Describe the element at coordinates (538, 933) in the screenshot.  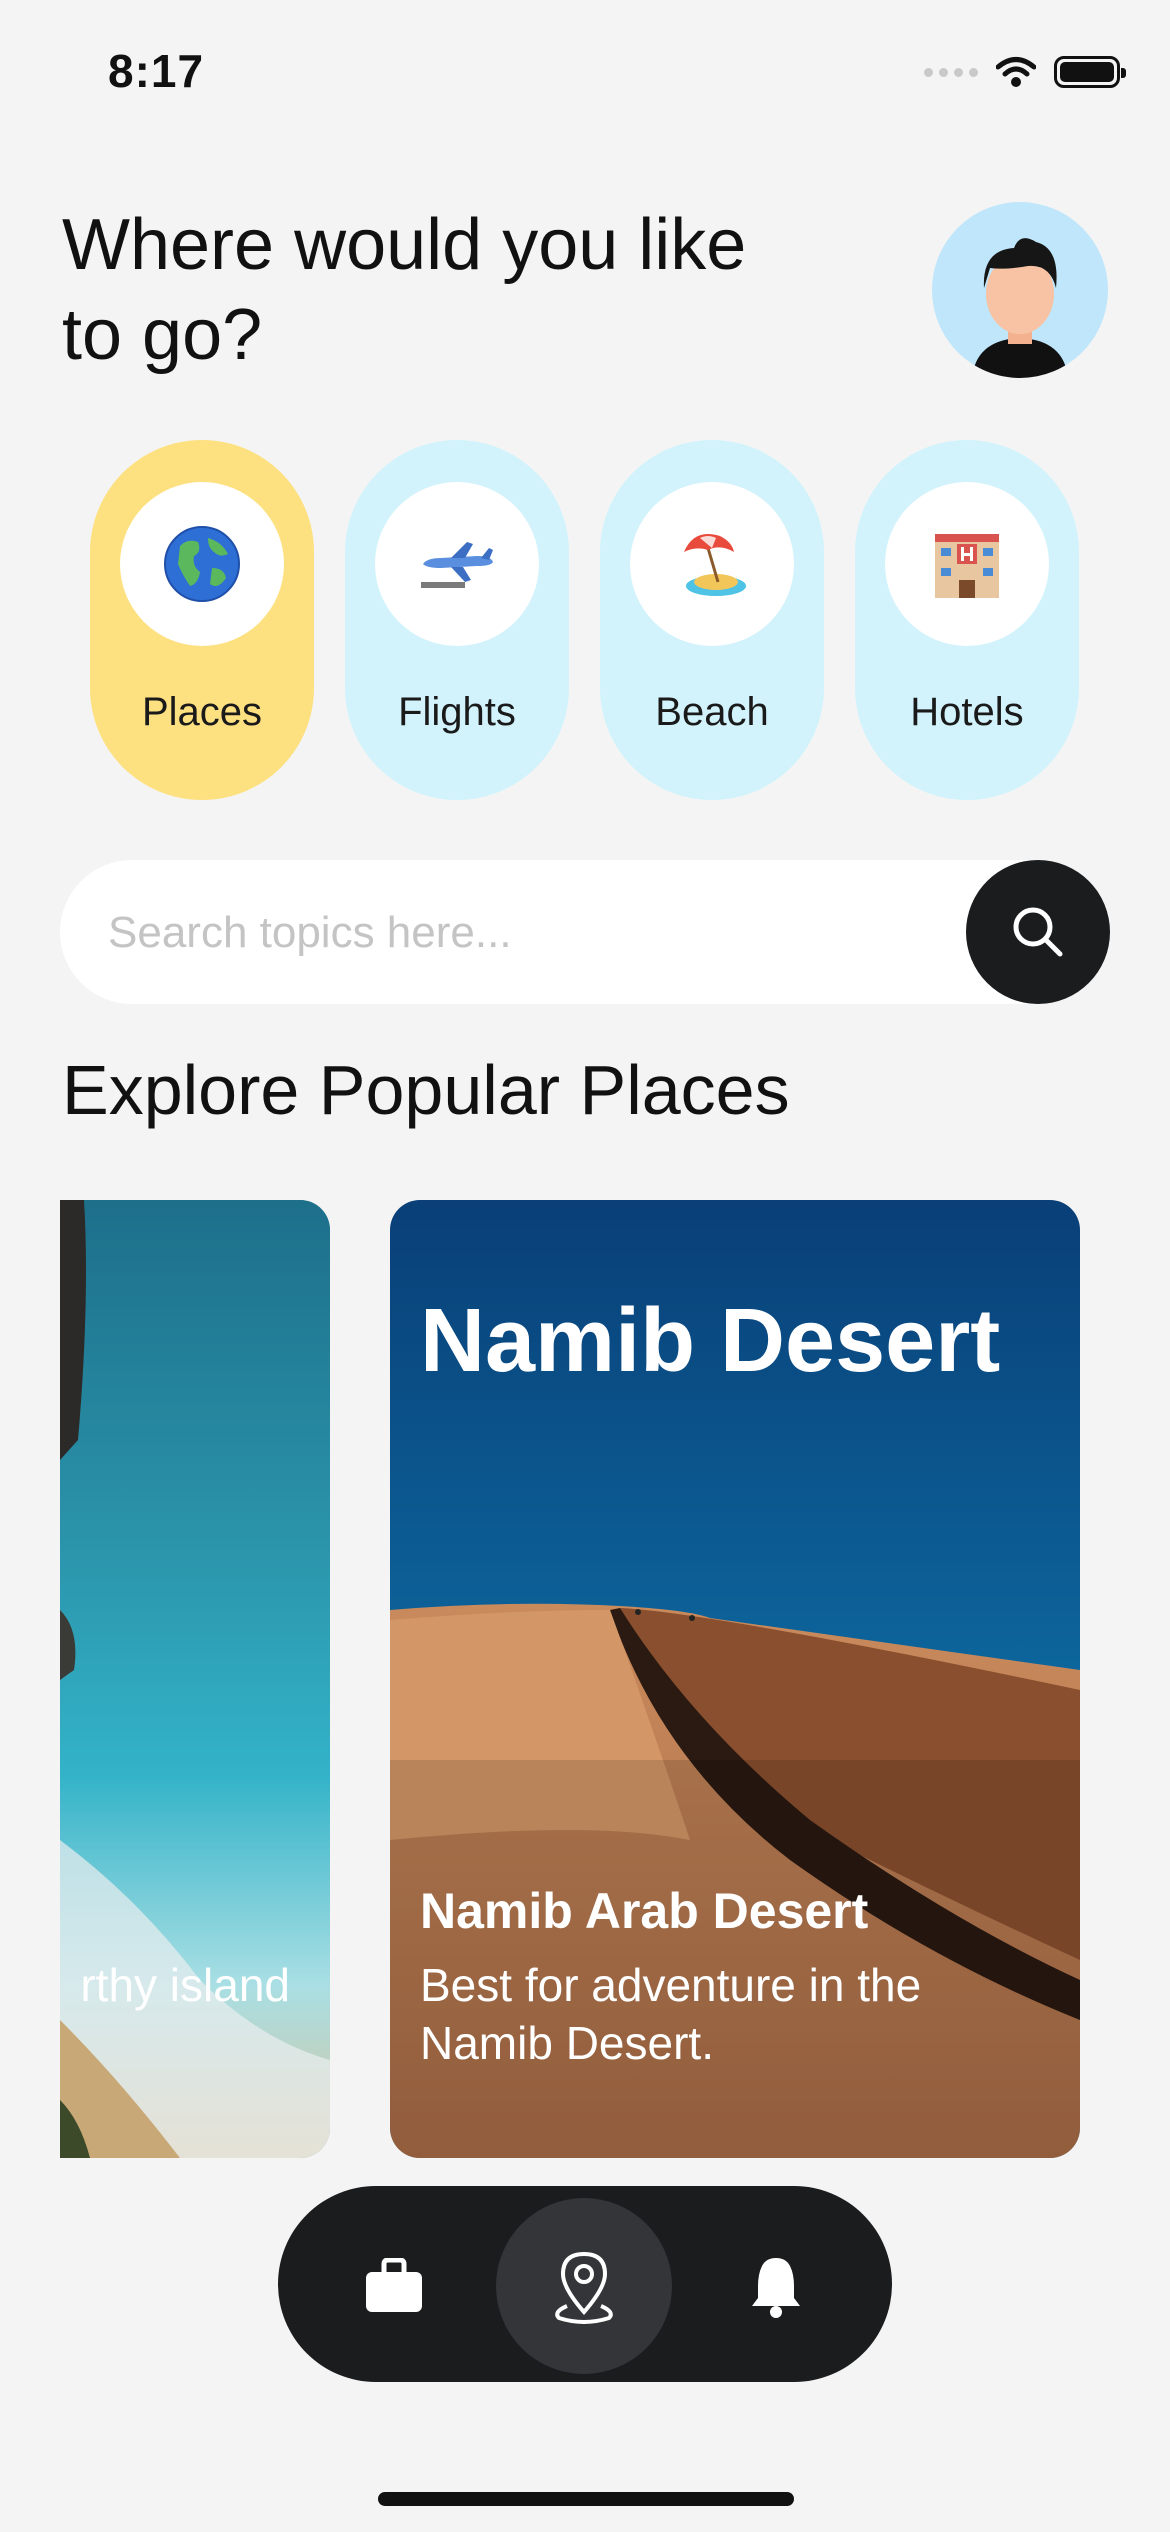
I see `search-input` at that location.